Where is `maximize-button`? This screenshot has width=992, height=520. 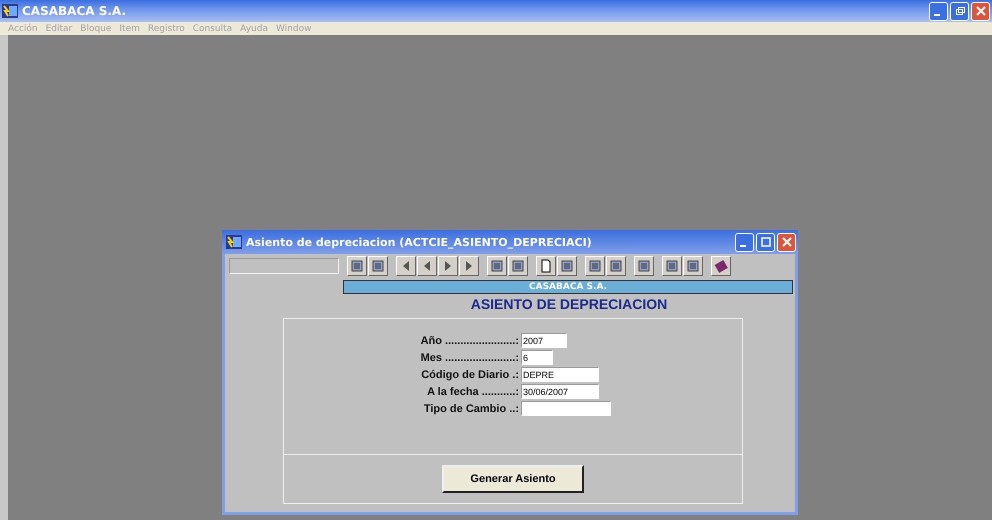
maximize-button is located at coordinates (765, 242).